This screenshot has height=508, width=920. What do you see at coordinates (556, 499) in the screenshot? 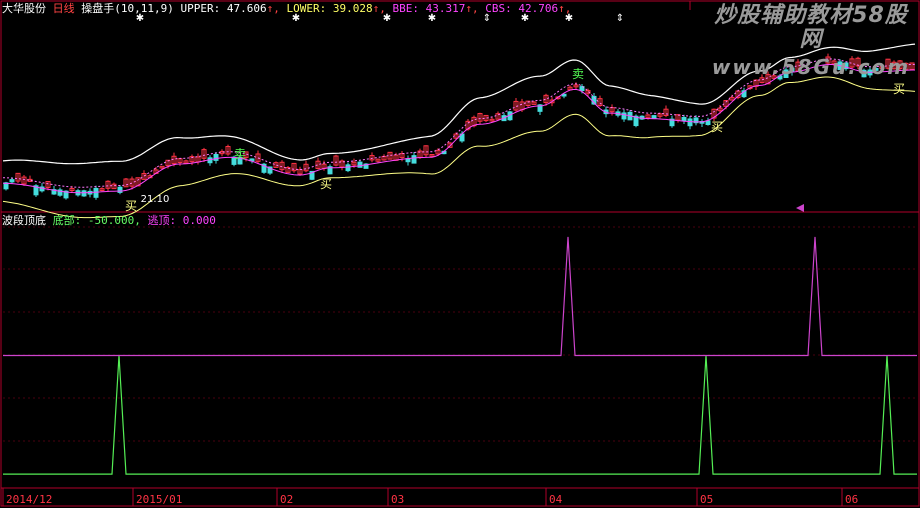
I see `x-tick-label: 04` at bounding box center [556, 499].